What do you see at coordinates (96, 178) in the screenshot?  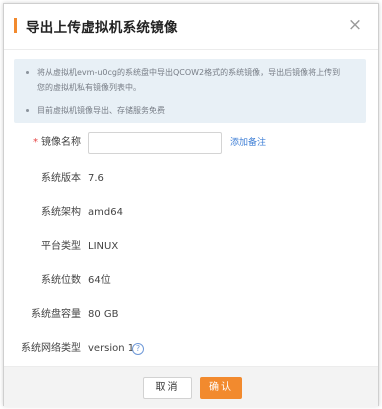 I see `os-version-value: 7.6` at bounding box center [96, 178].